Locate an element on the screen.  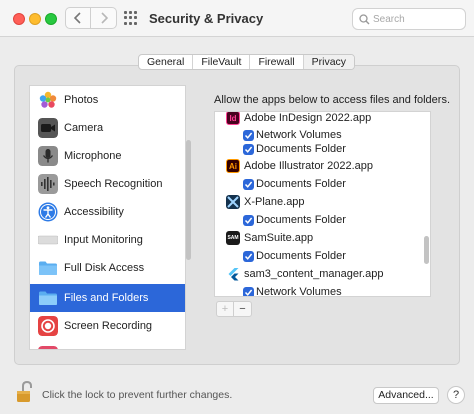
minimize-window-button is located at coordinates (35, 19).